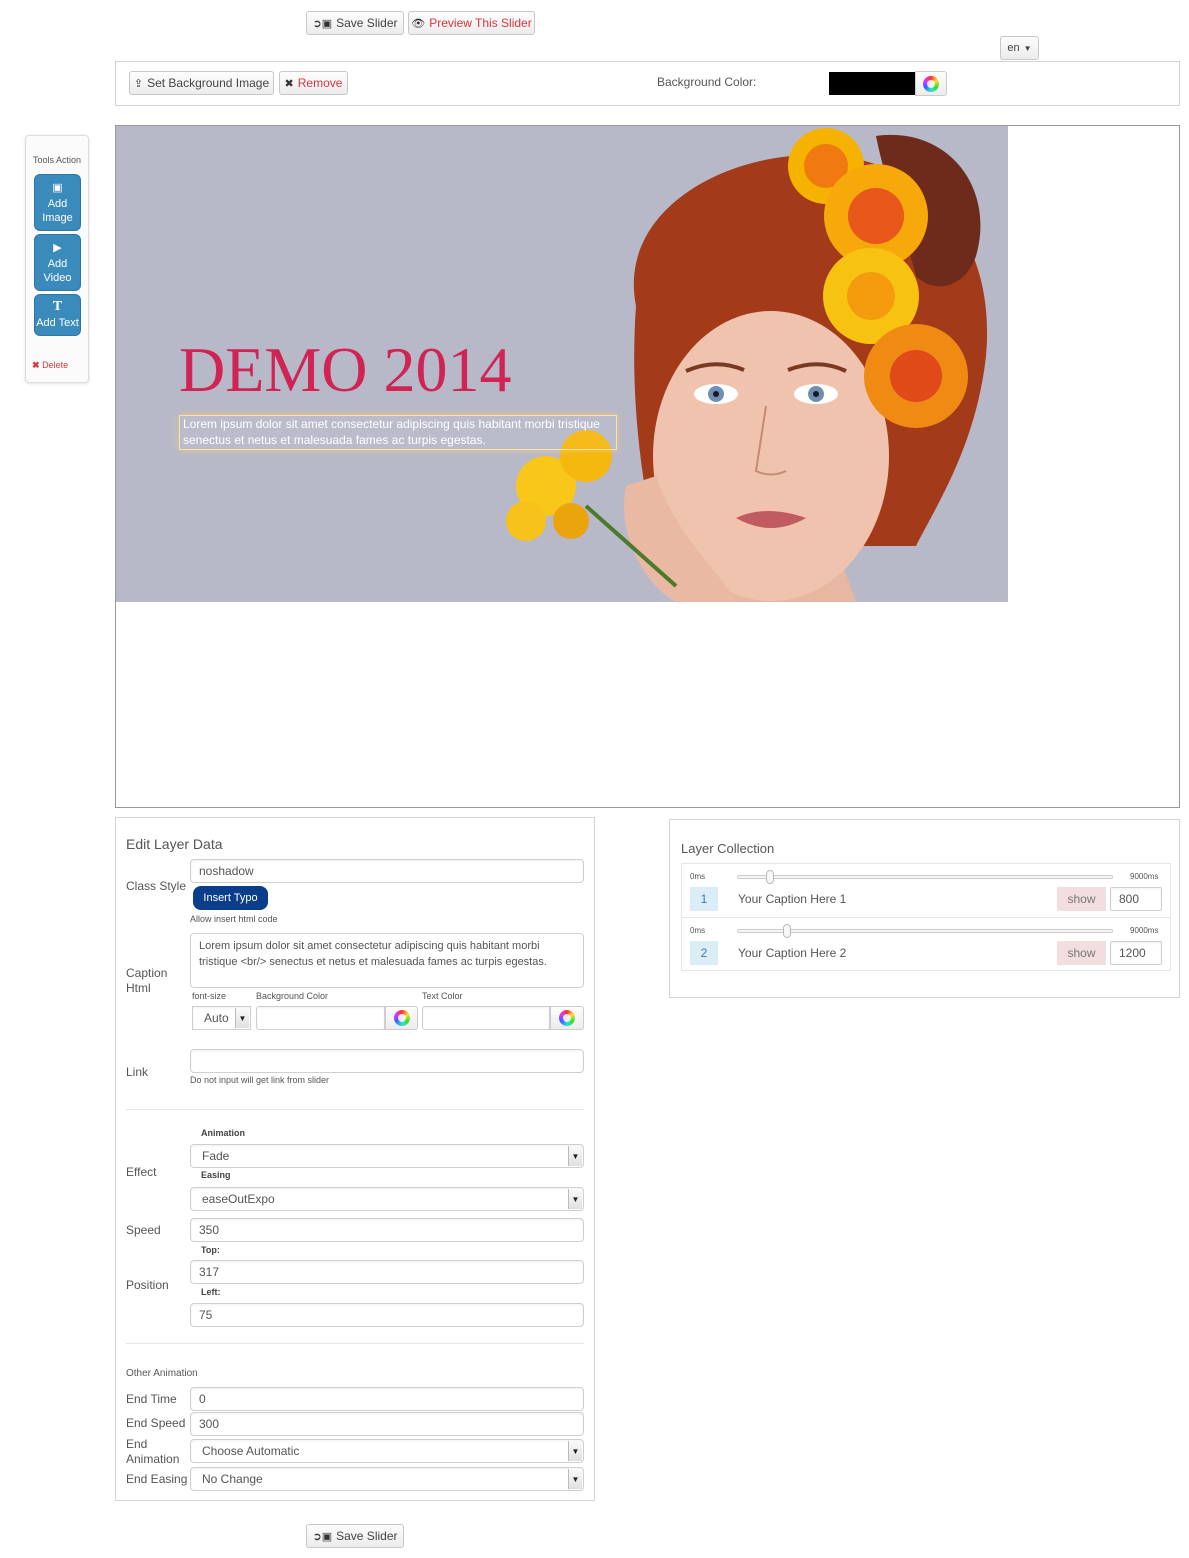 The image size is (1189, 1558). What do you see at coordinates (147, 973) in the screenshot?
I see `caption-html-label-1: Caption` at bounding box center [147, 973].